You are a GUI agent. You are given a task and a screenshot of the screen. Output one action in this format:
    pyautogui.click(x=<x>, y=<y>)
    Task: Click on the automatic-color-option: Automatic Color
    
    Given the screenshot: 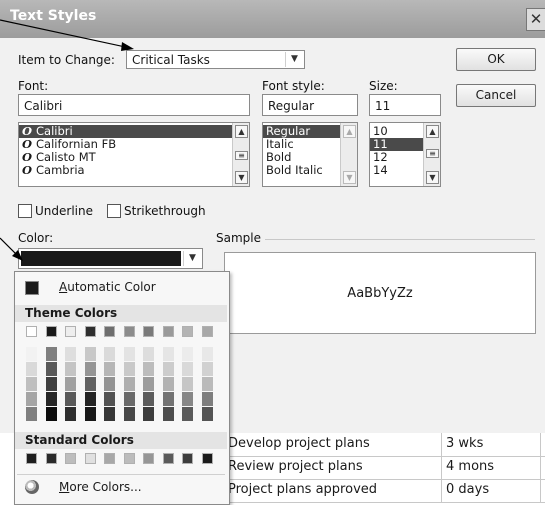 What is the action you would take?
    pyautogui.click(x=121, y=287)
    